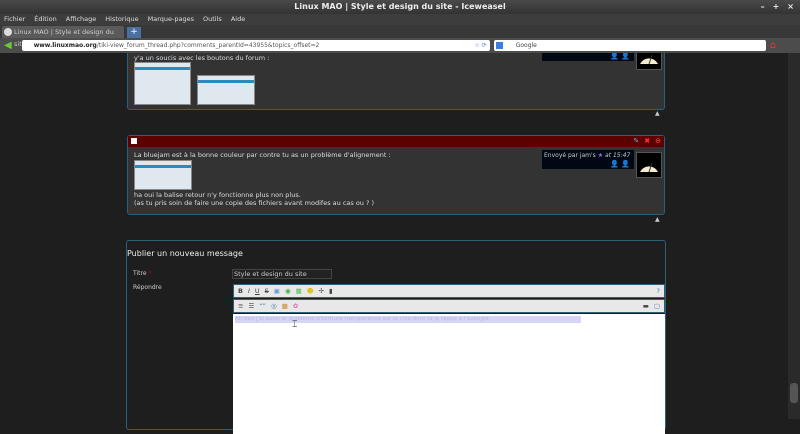 The image size is (800, 434). I want to click on plugin-icon: ▩, so click(285, 306).